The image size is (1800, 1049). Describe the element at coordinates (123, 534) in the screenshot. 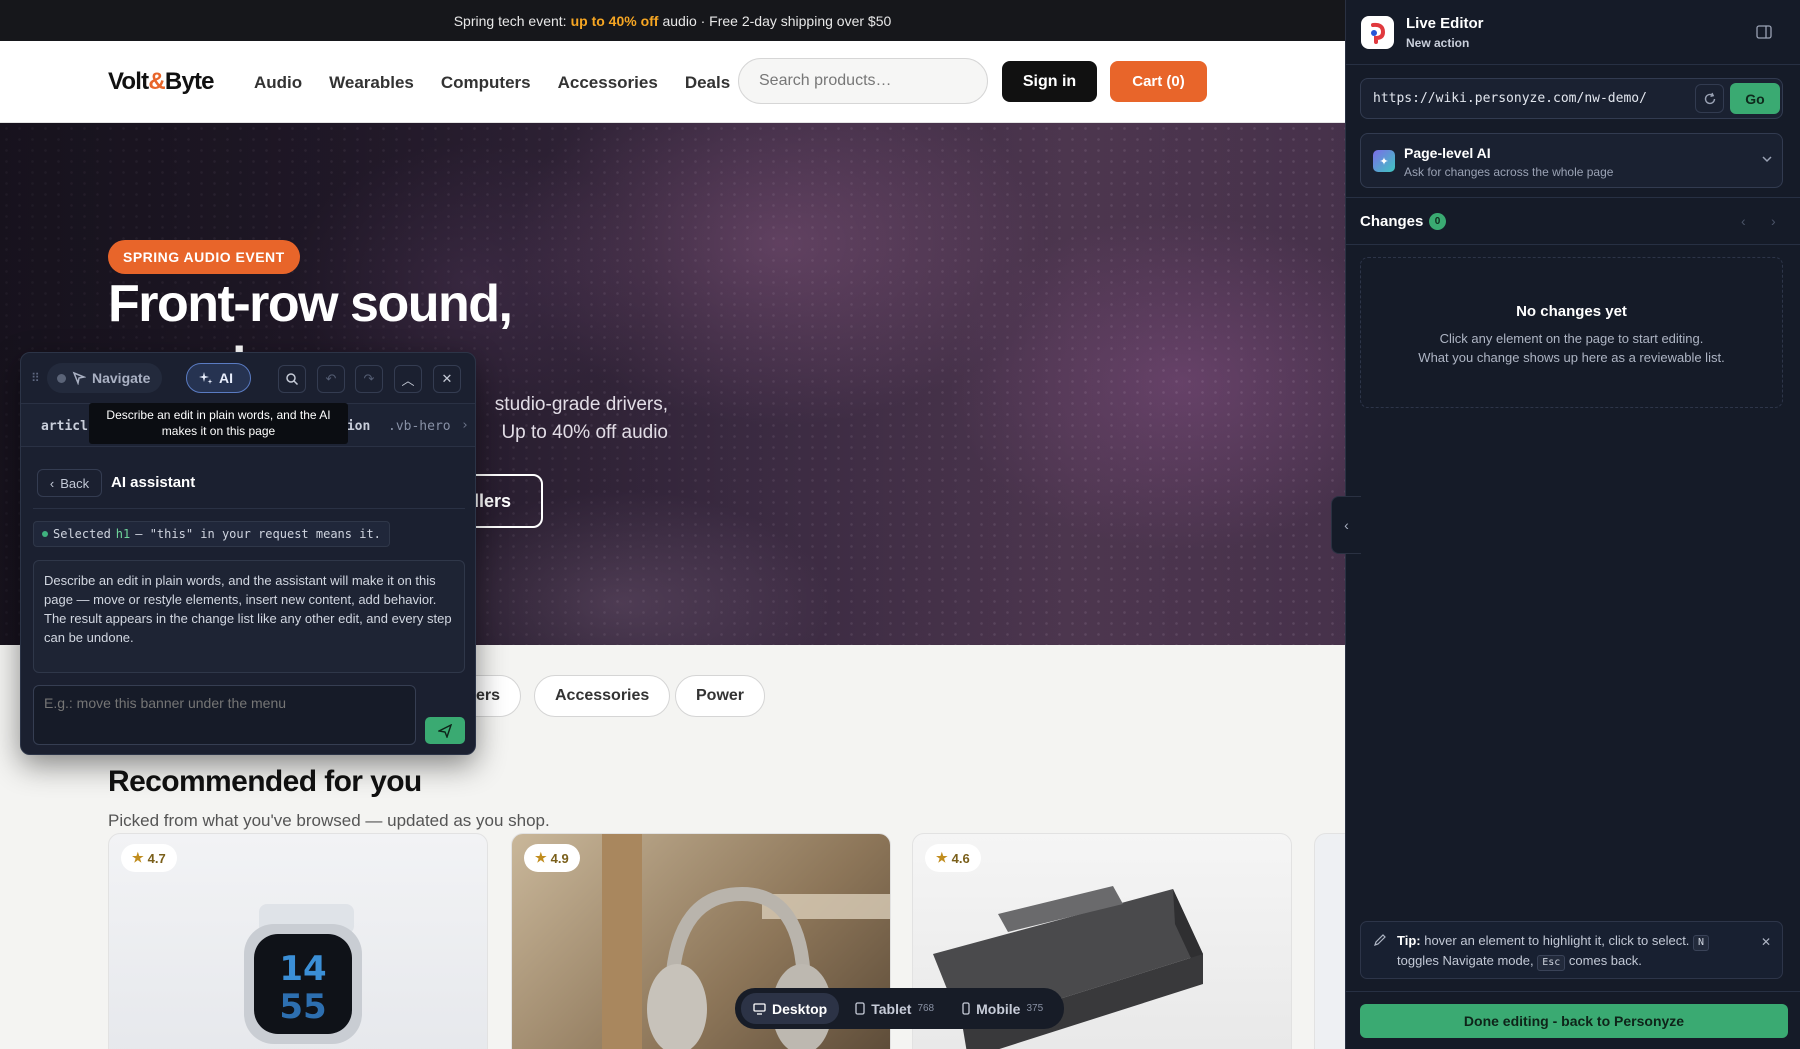

I see `selected-tag: h1` at that location.